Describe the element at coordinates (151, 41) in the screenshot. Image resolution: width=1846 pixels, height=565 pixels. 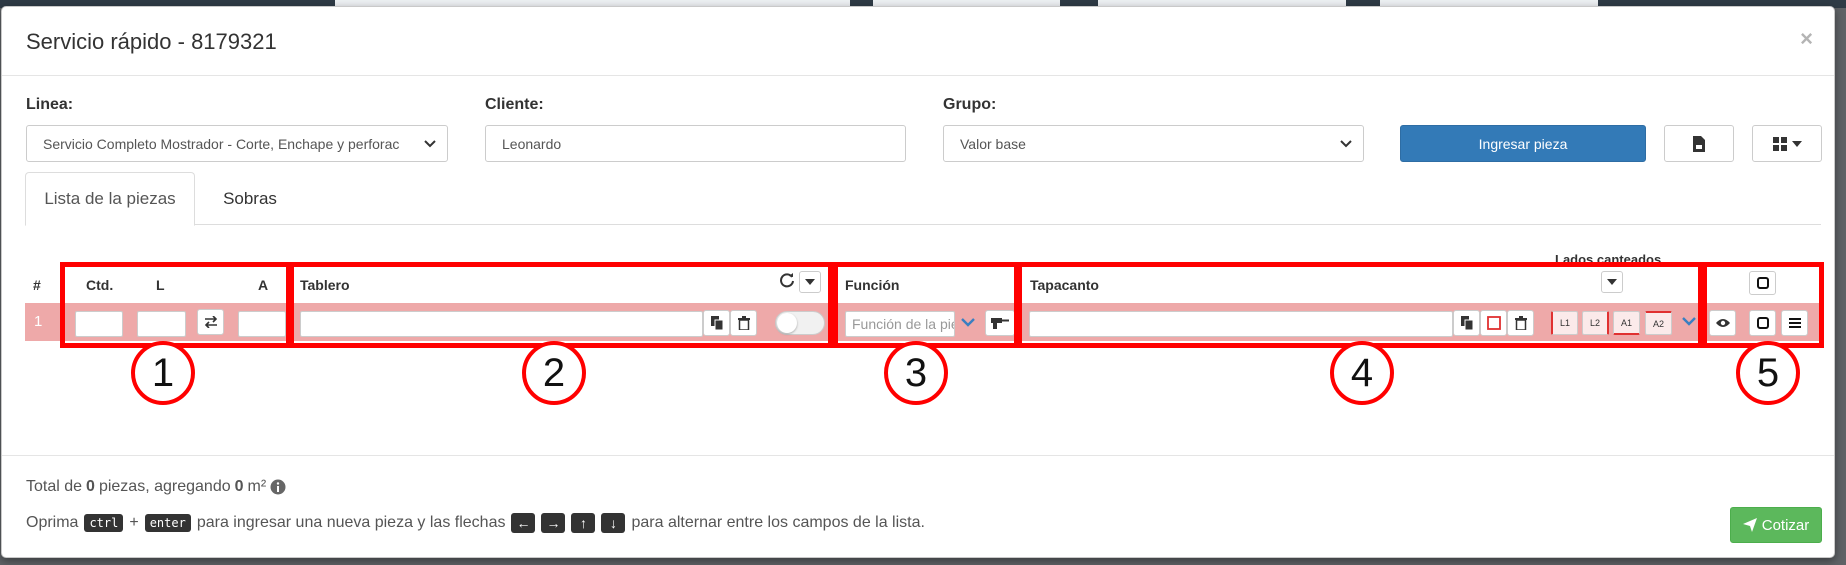
I see `modal-title: Servicio rápido - 8179321` at that location.